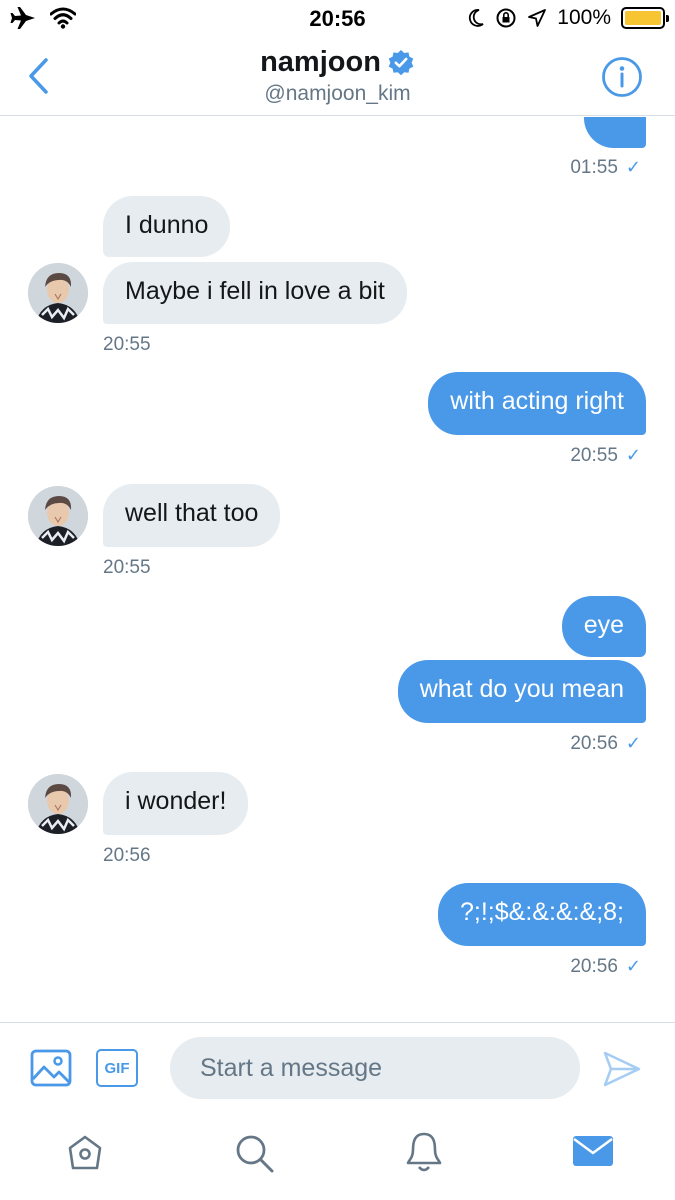  Describe the element at coordinates (521, 689) in the screenshot. I see `message-text: what do you mean` at that location.